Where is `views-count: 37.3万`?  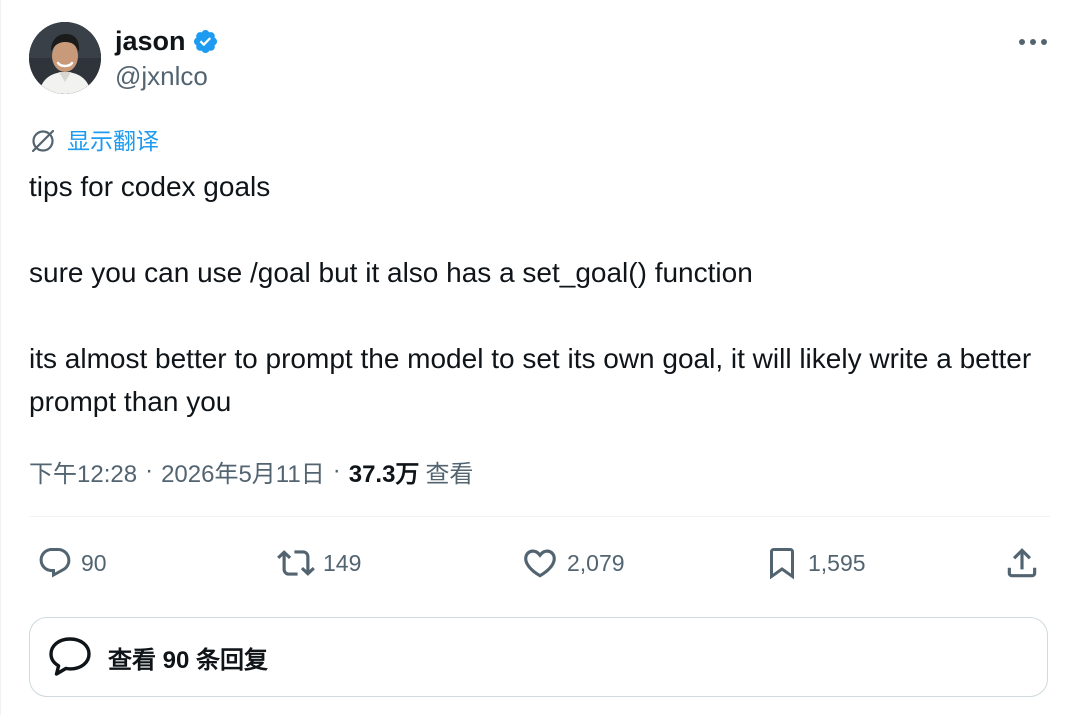
views-count: 37.3万 is located at coordinates (384, 471).